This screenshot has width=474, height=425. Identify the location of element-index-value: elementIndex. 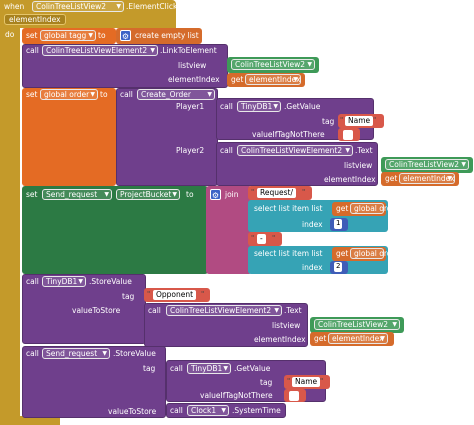
(358, 338).